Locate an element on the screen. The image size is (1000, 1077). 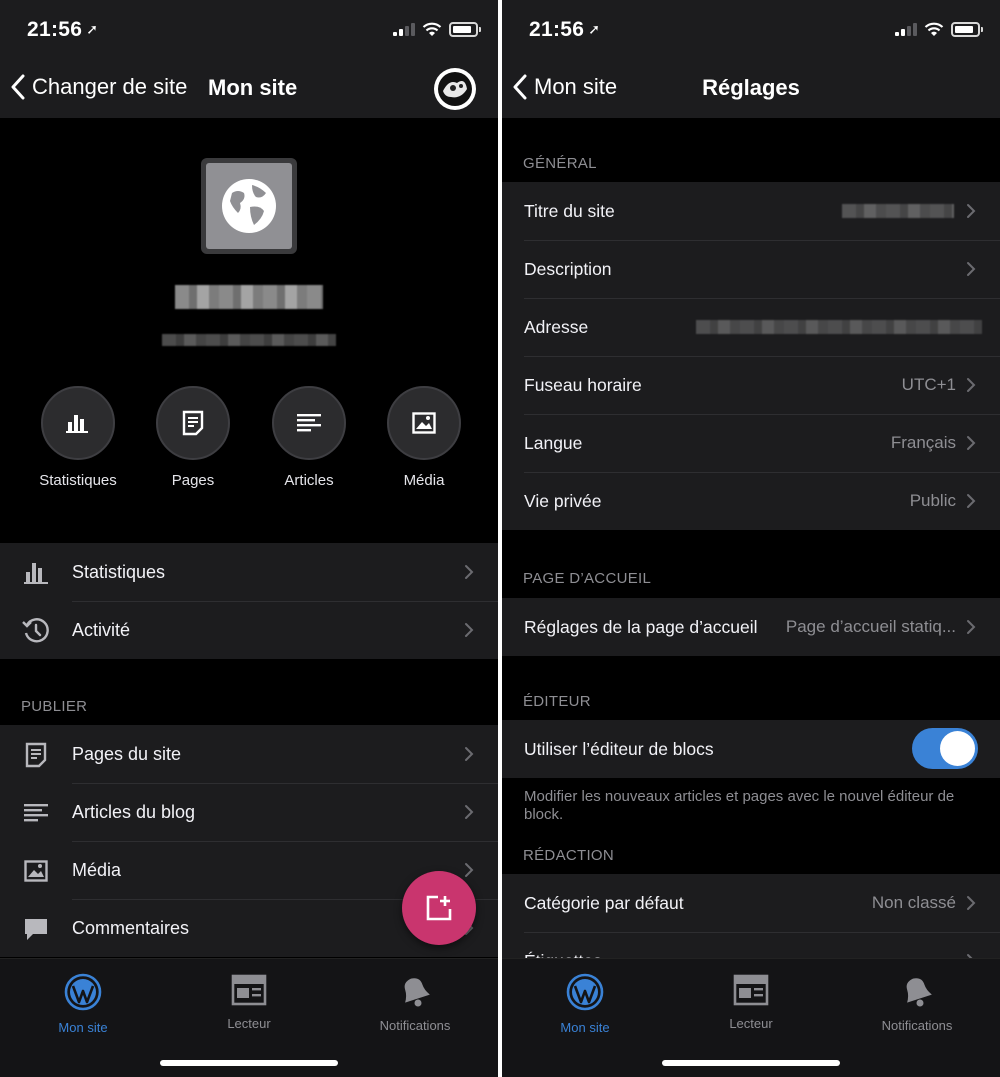
quick-action-label: Pages is located at coordinates (193, 480).